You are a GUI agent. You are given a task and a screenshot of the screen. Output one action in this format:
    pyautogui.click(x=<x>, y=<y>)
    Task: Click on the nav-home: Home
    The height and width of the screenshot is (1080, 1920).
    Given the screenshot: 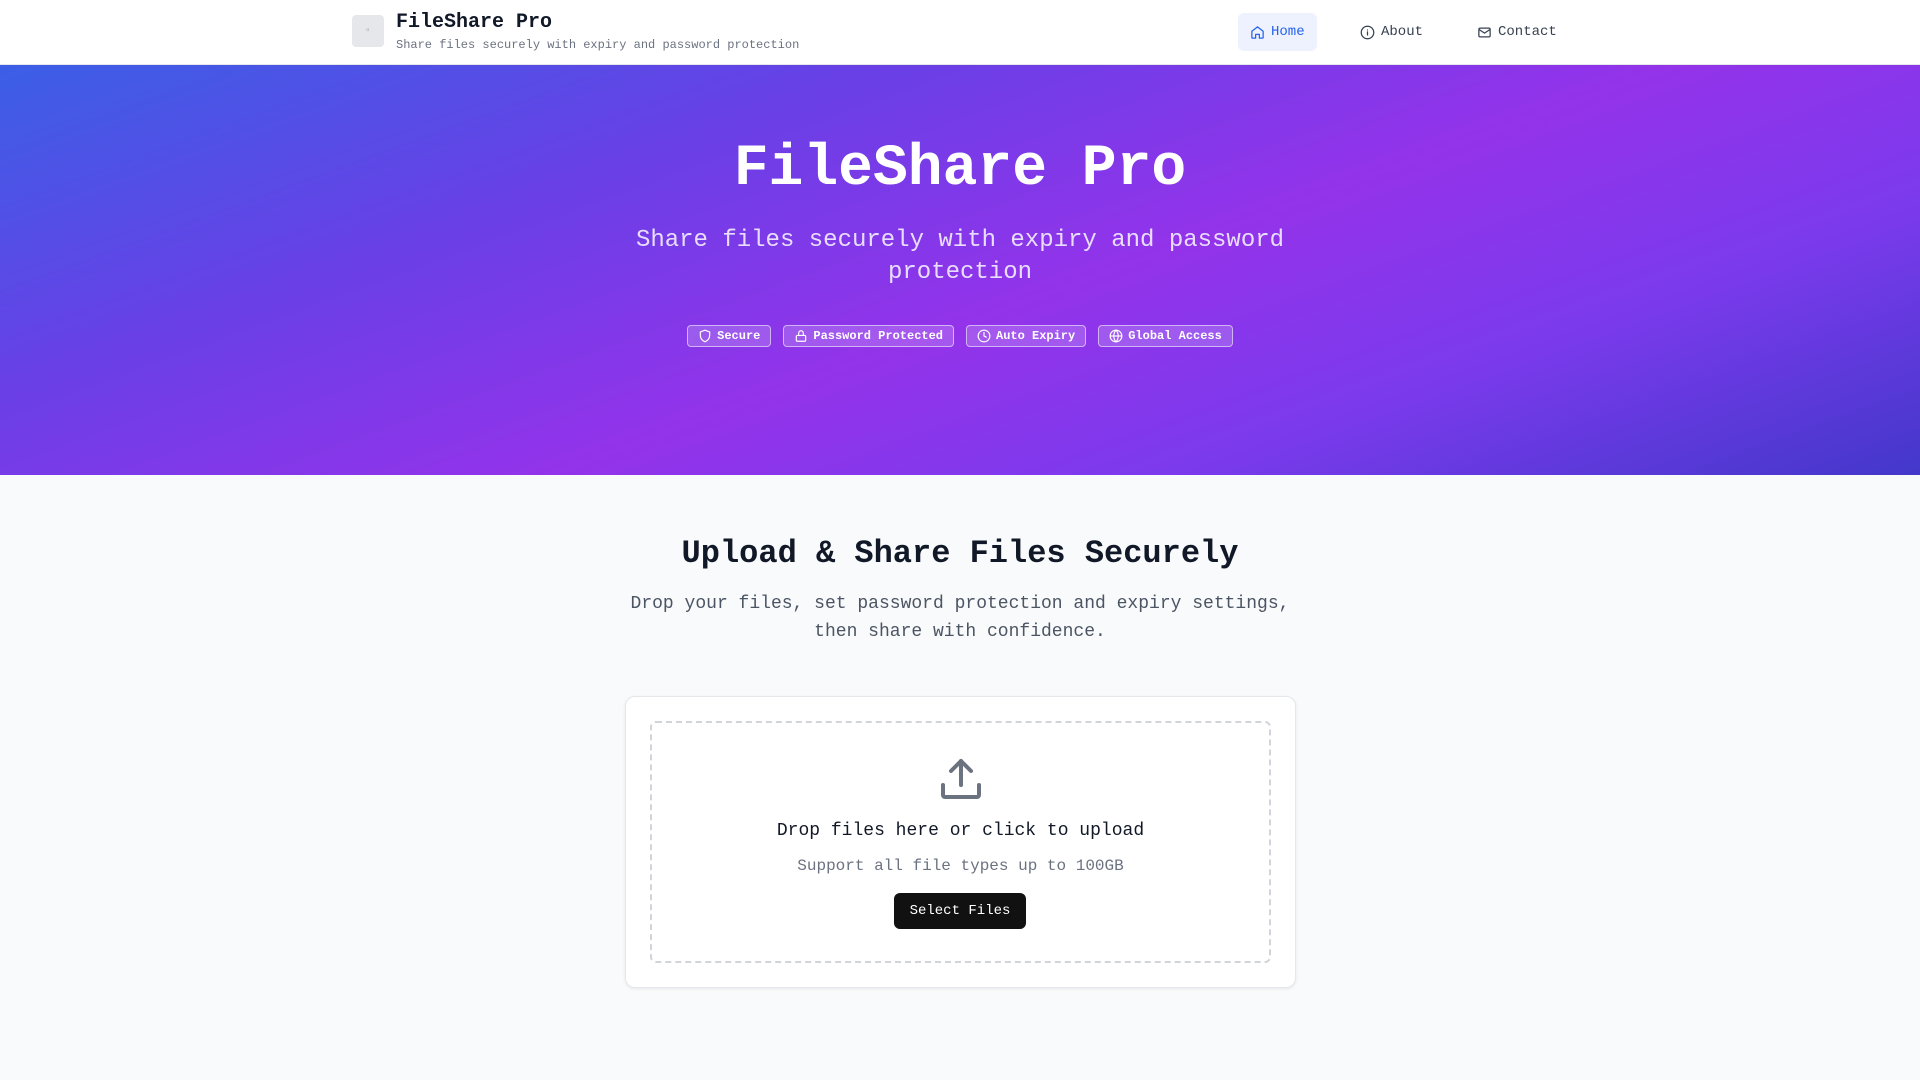 What is the action you would take?
    pyautogui.click(x=1277, y=32)
    